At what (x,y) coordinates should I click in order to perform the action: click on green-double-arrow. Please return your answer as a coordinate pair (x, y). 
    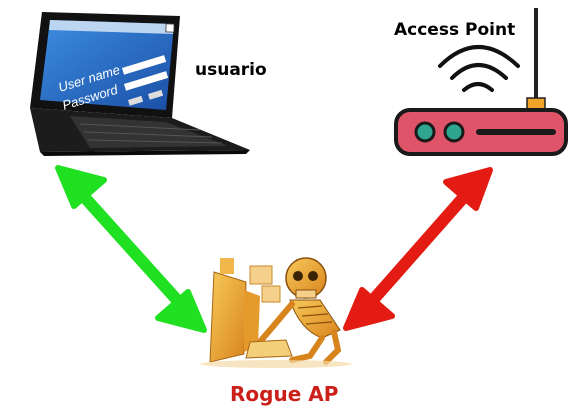
    Looking at the image, I should click on (131, 249).